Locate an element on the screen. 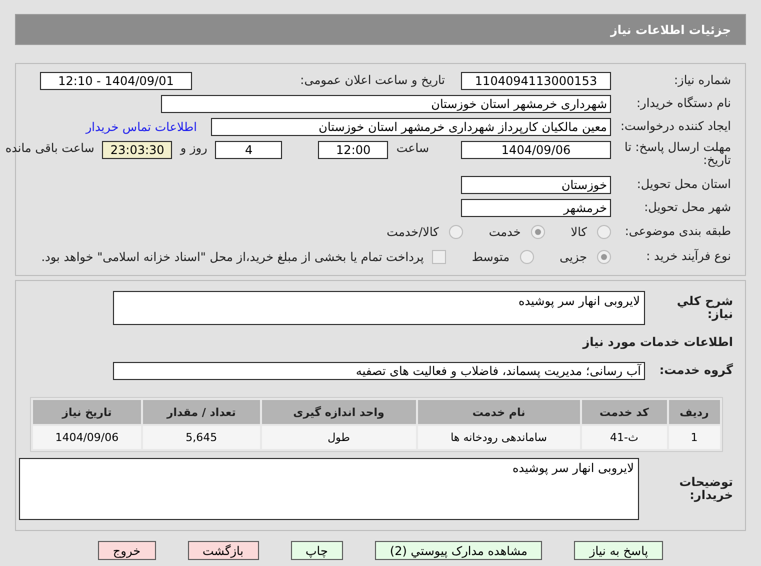  time-label: ساعت is located at coordinates (412, 148).